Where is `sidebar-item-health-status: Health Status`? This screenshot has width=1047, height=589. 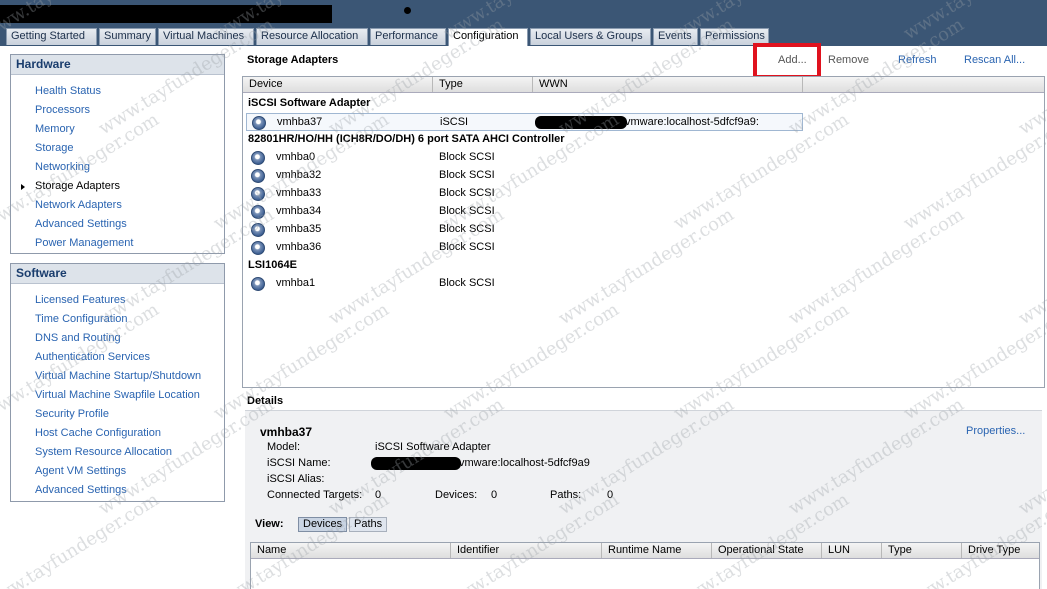
sidebar-item-health-status: Health Status is located at coordinates (117, 91).